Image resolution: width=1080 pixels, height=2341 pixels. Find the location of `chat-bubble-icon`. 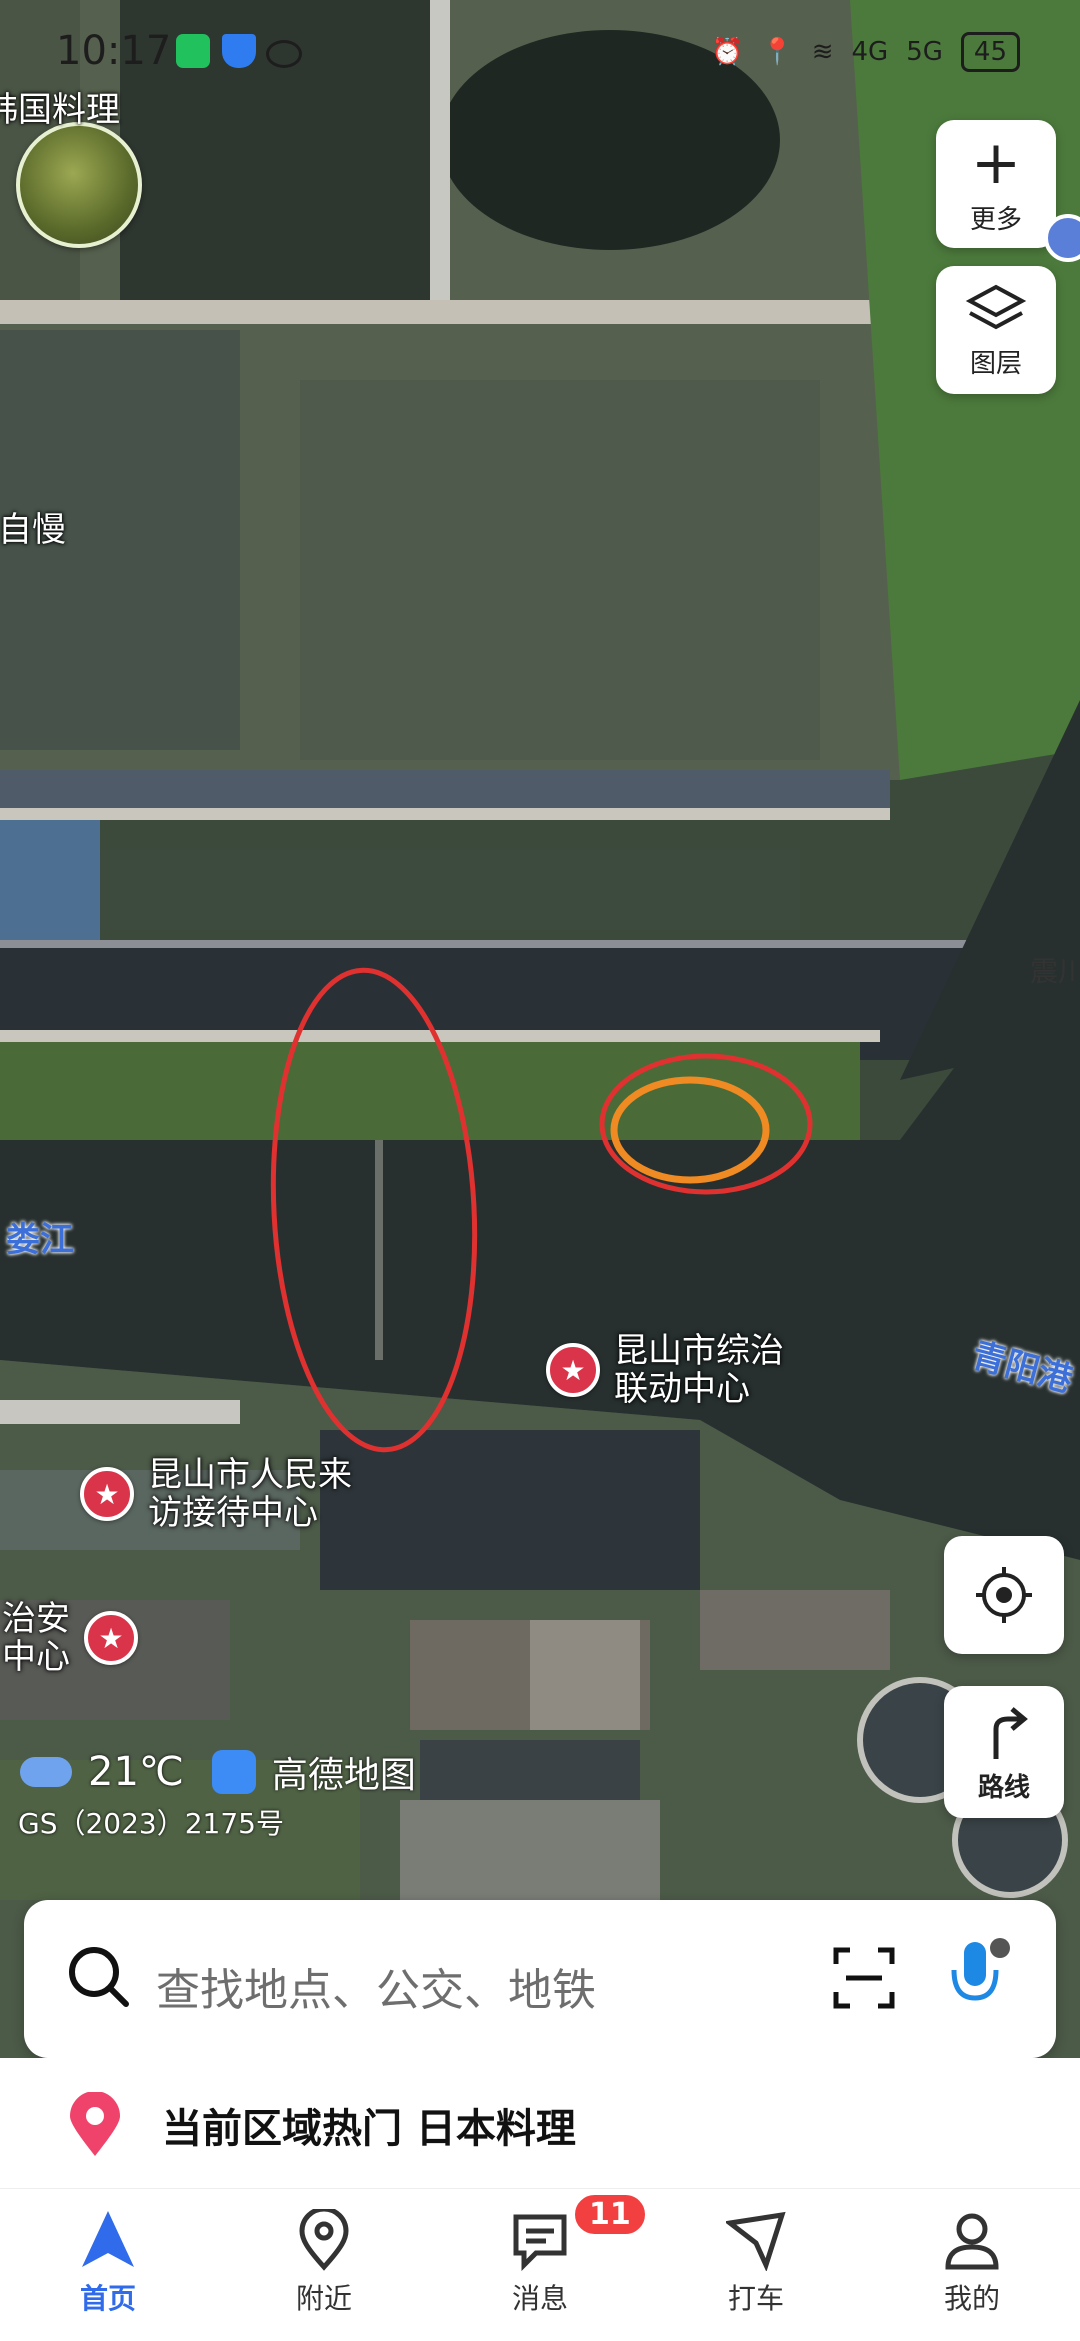

chat-bubble-icon is located at coordinates (540, 2242).